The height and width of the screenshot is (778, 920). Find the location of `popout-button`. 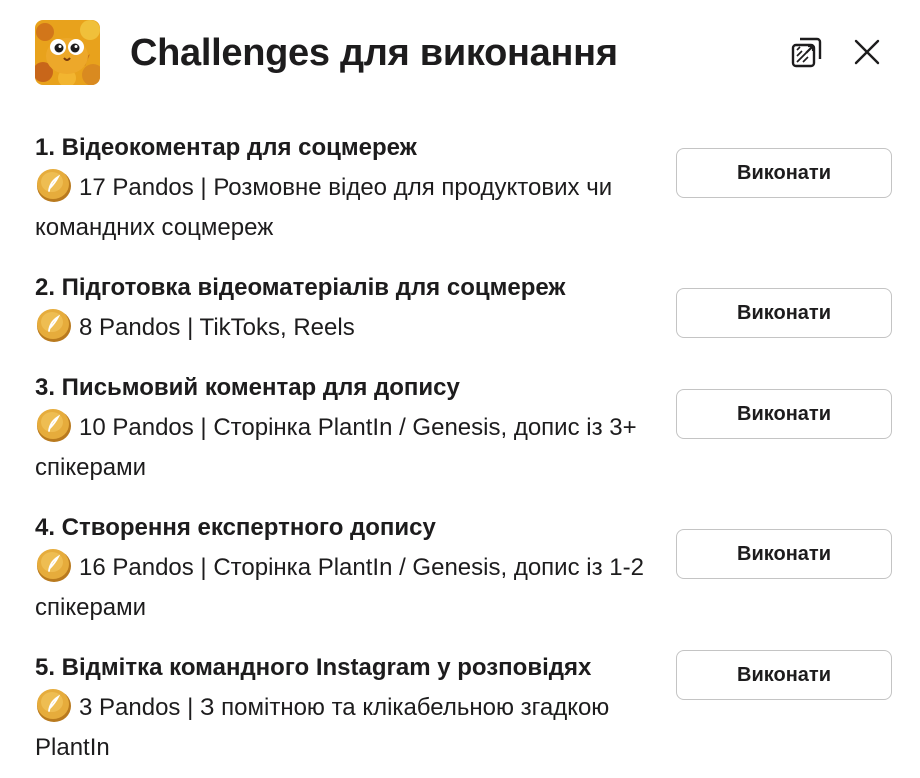

popout-button is located at coordinates (807, 52).